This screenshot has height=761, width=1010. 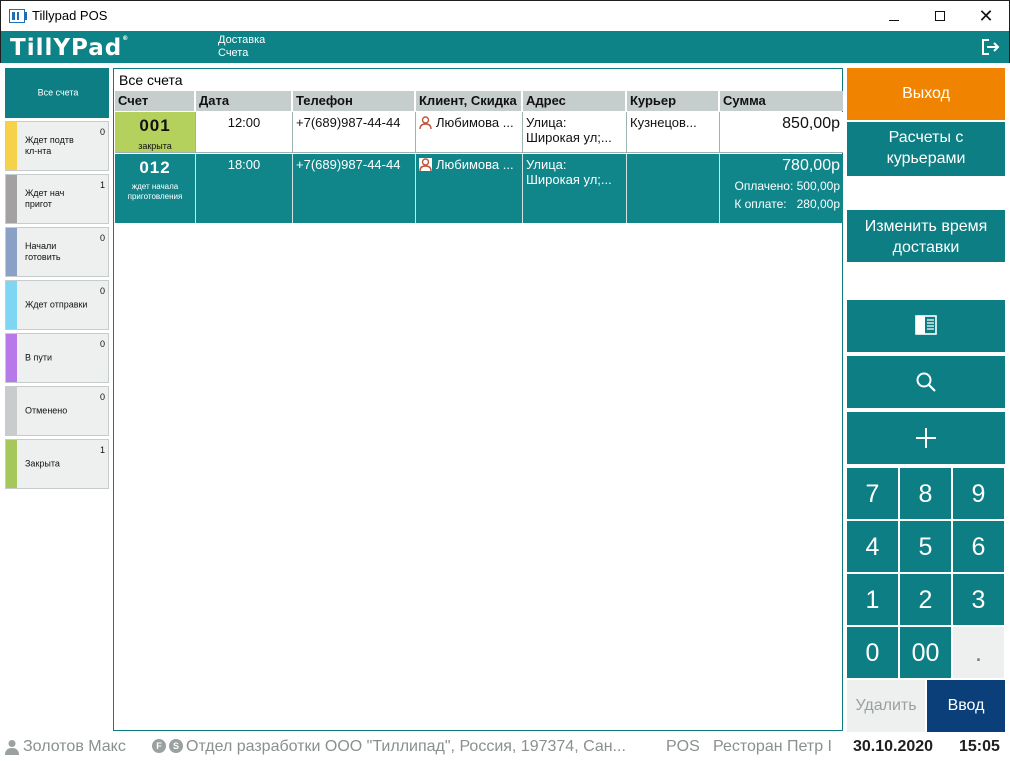 I want to click on key-5: 5, so click(x=925, y=546).